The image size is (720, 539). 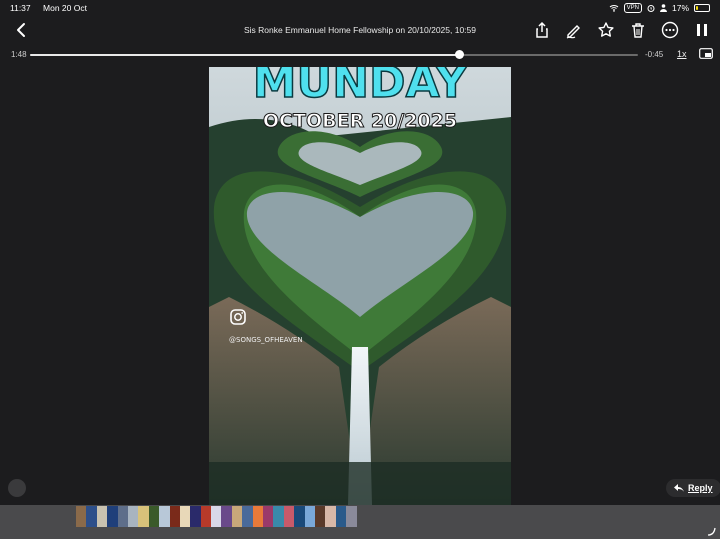 What do you see at coordinates (542, 30) in the screenshot?
I see `share-icon` at bounding box center [542, 30].